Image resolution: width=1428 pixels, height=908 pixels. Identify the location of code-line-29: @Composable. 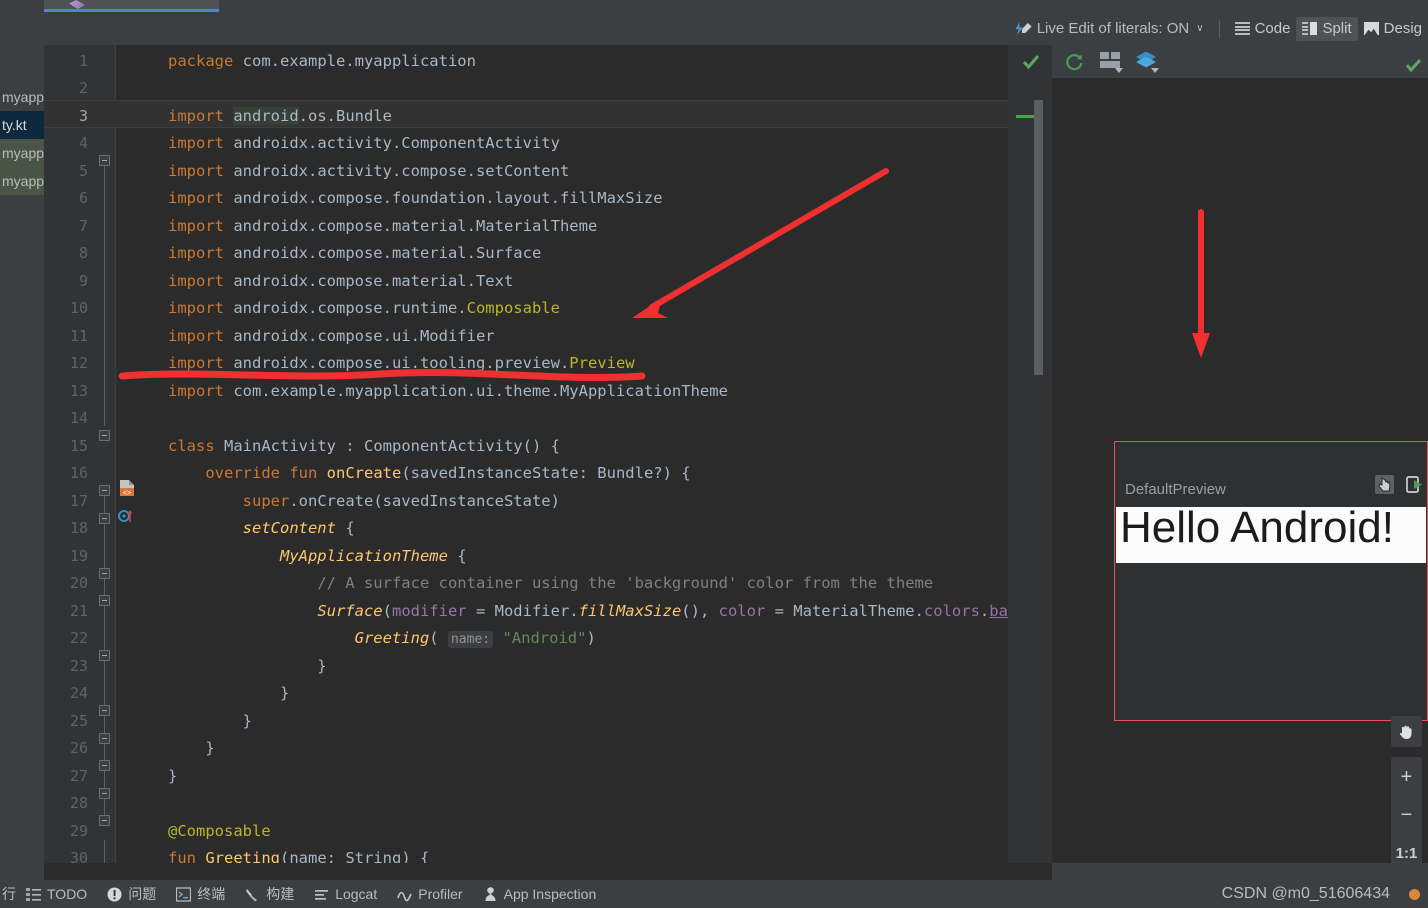
(219, 831).